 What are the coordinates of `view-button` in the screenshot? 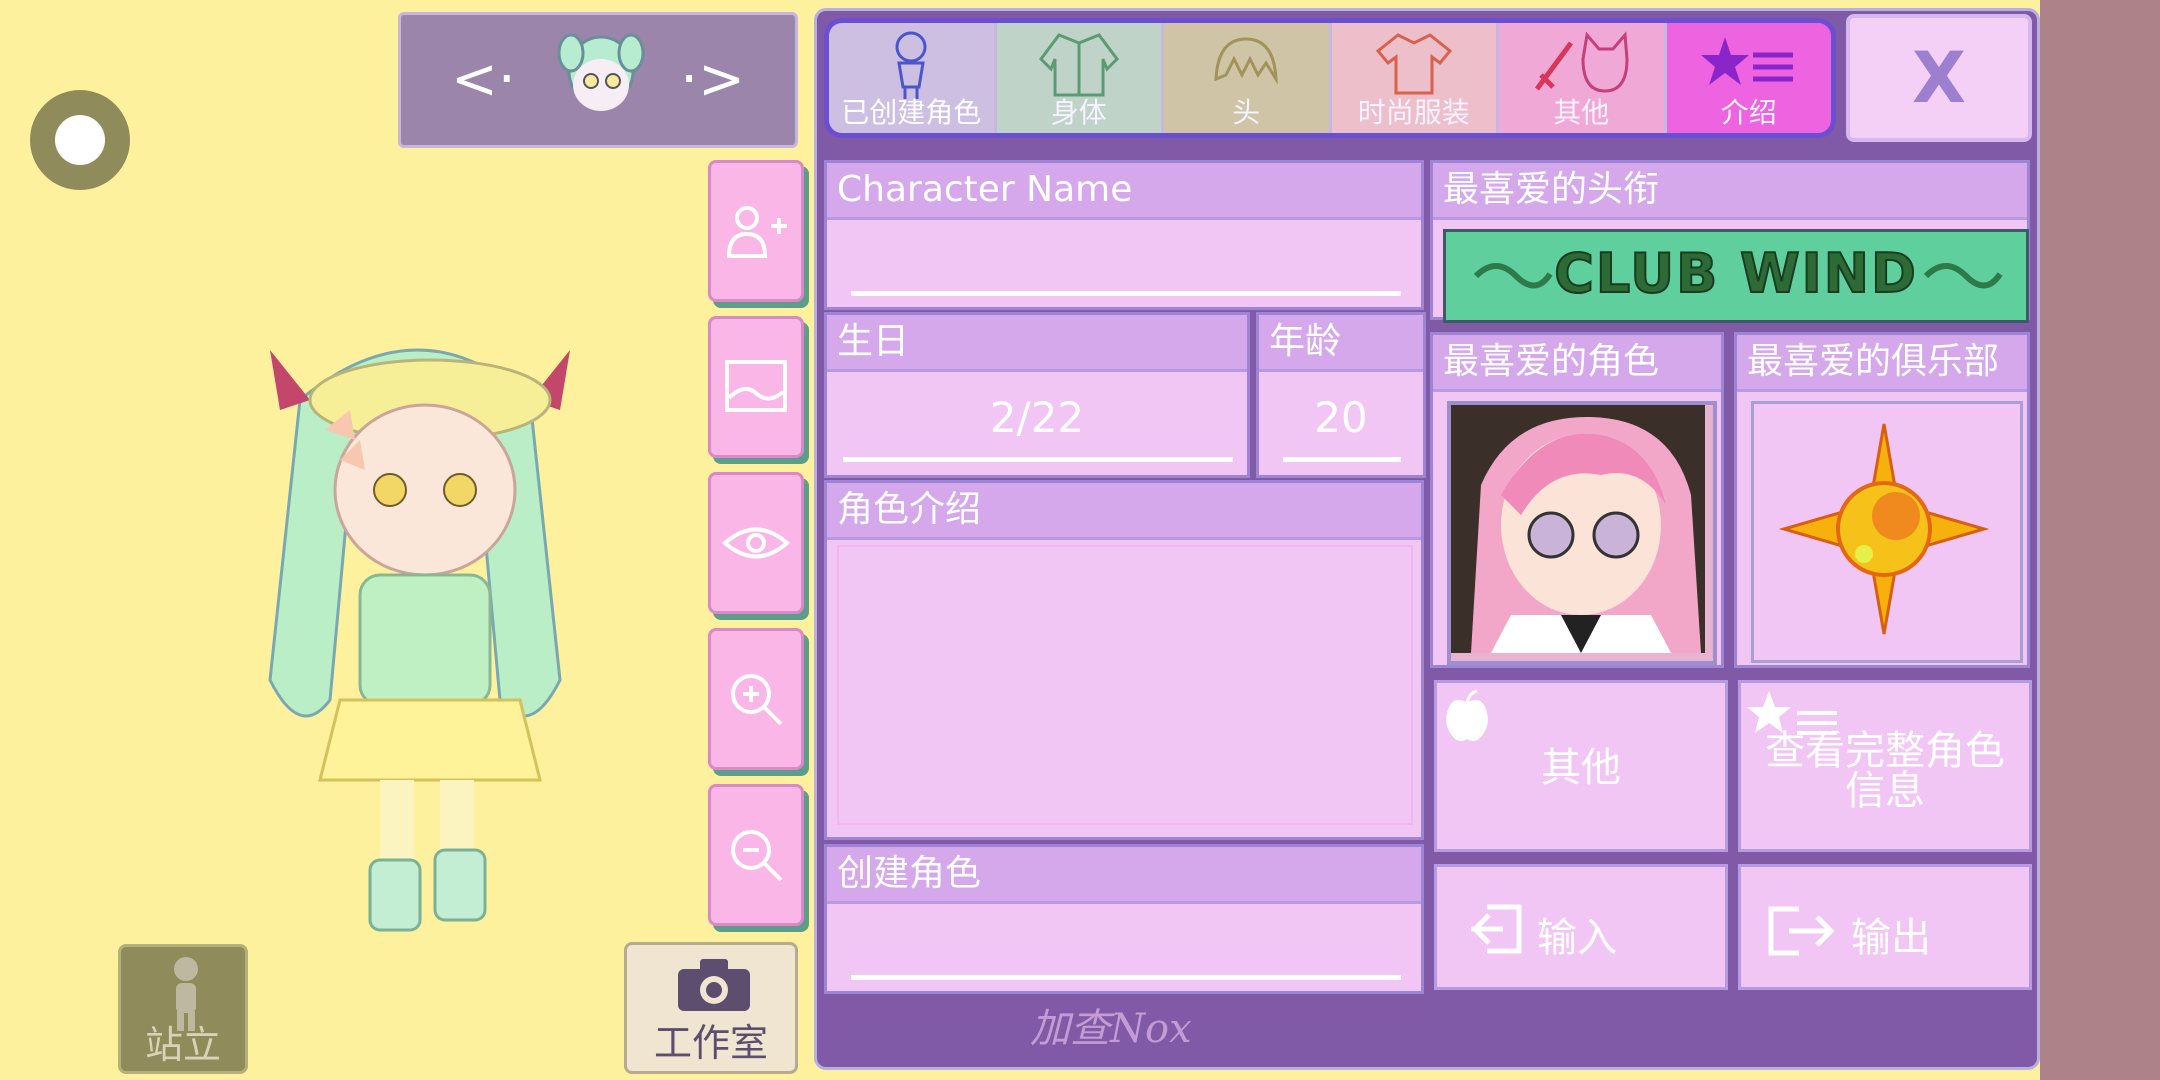 It's located at (756, 543).